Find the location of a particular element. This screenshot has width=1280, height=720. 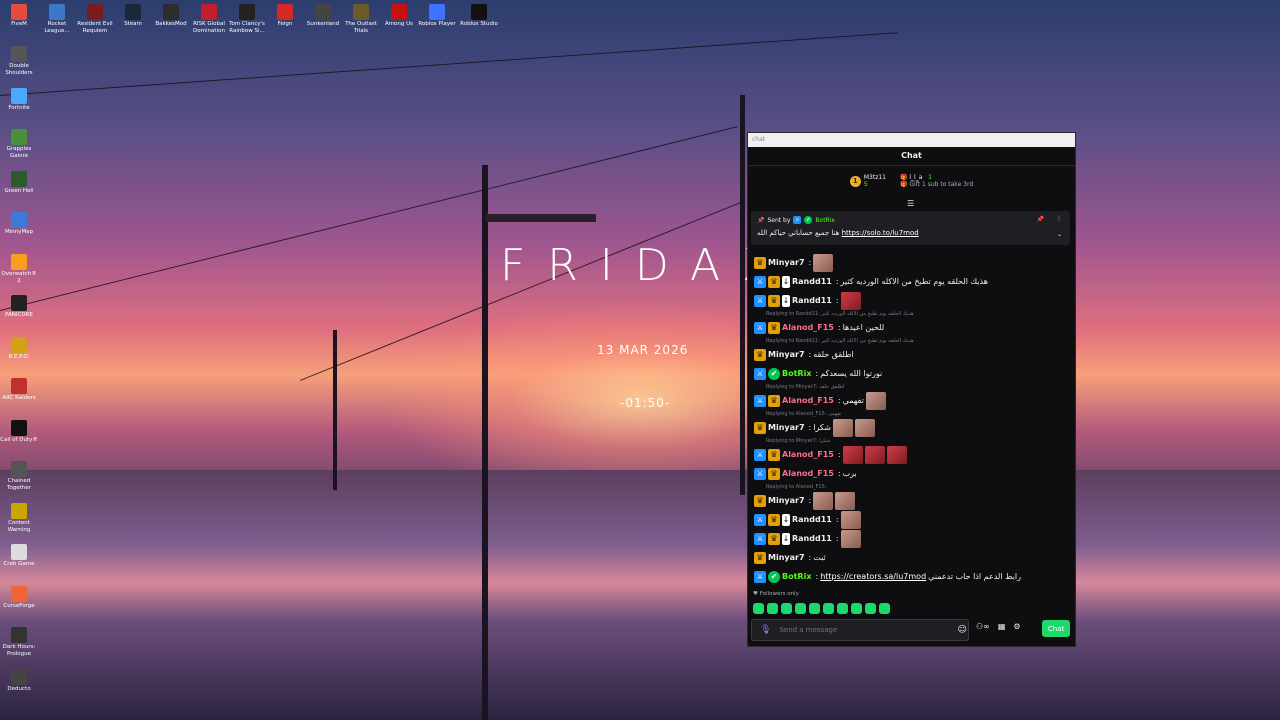

chat-message: ⚔ ♛ Alanod_F15: is located at coordinates (911, 454).